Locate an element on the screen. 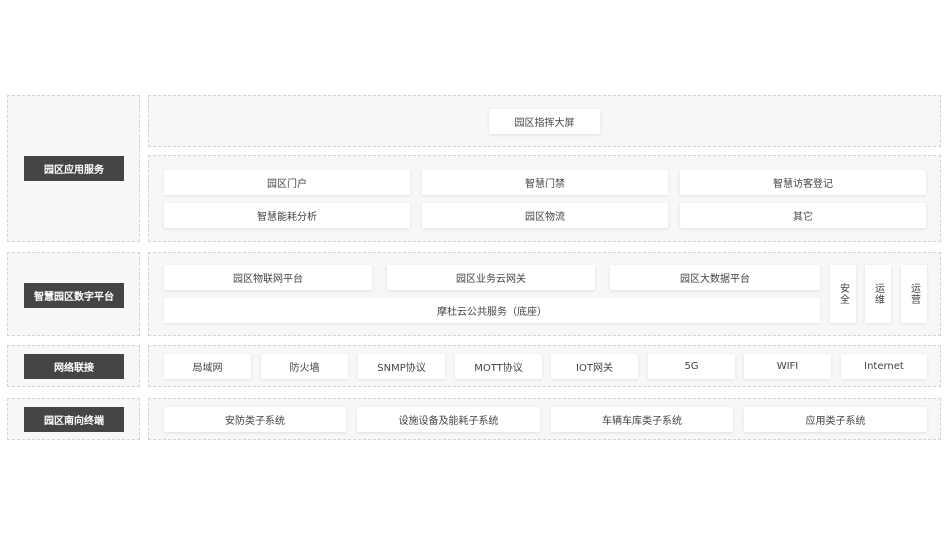 The width and height of the screenshot is (947, 536). network-mott: MOTT协议 is located at coordinates (498, 366).